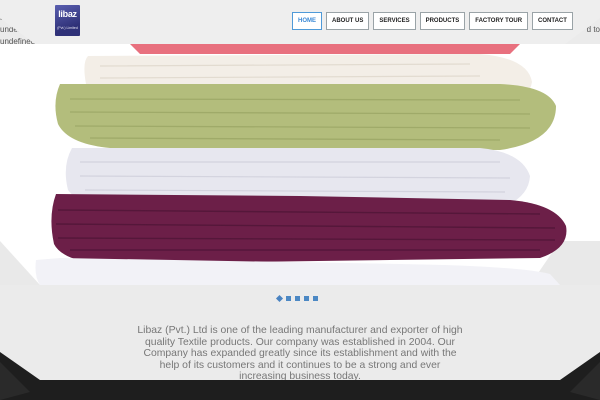 The height and width of the screenshot is (400, 600). What do you see at coordinates (67, 20) in the screenshot?
I see `libaz-logo: libaz (Pvt.) Limited` at bounding box center [67, 20].